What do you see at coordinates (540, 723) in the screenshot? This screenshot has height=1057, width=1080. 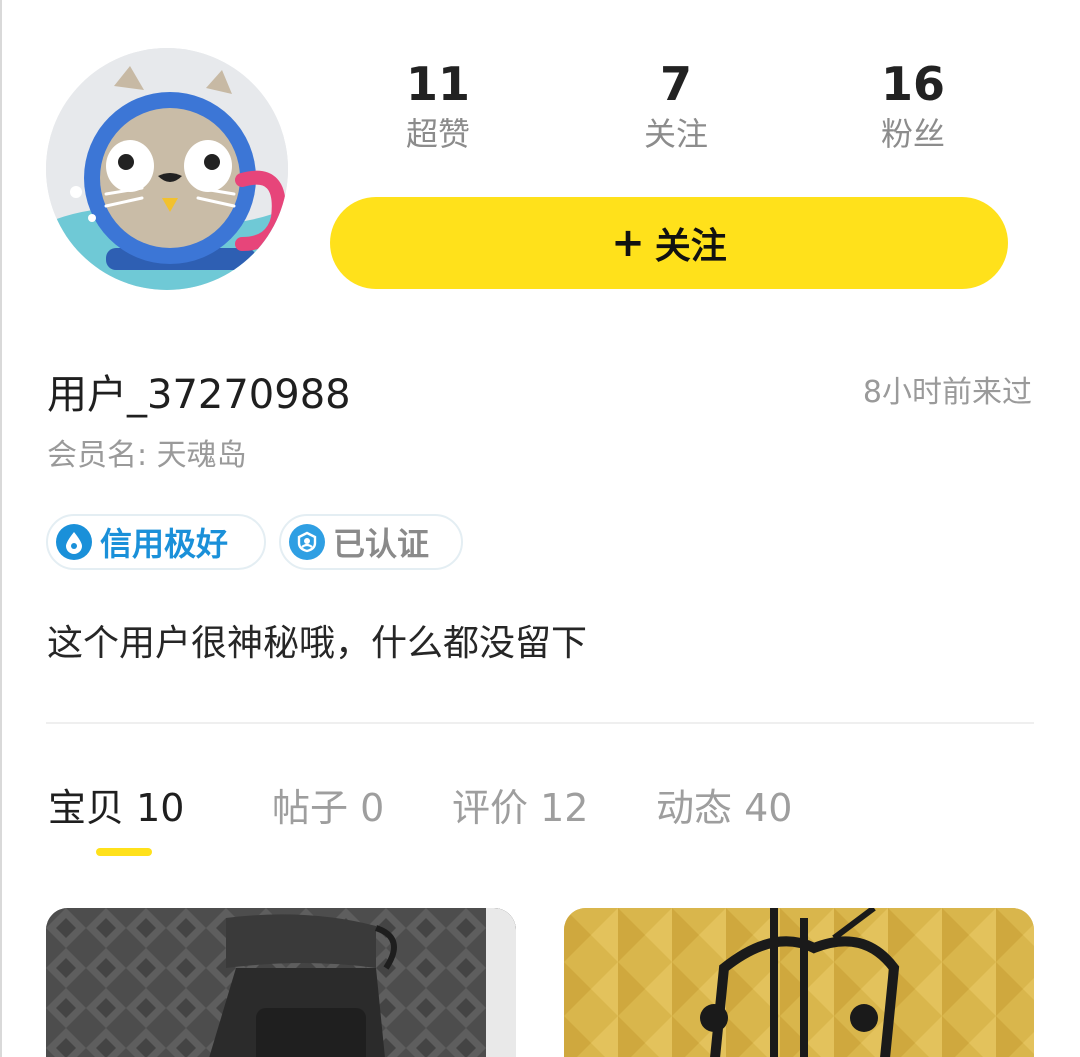 I see `section-divider` at bounding box center [540, 723].